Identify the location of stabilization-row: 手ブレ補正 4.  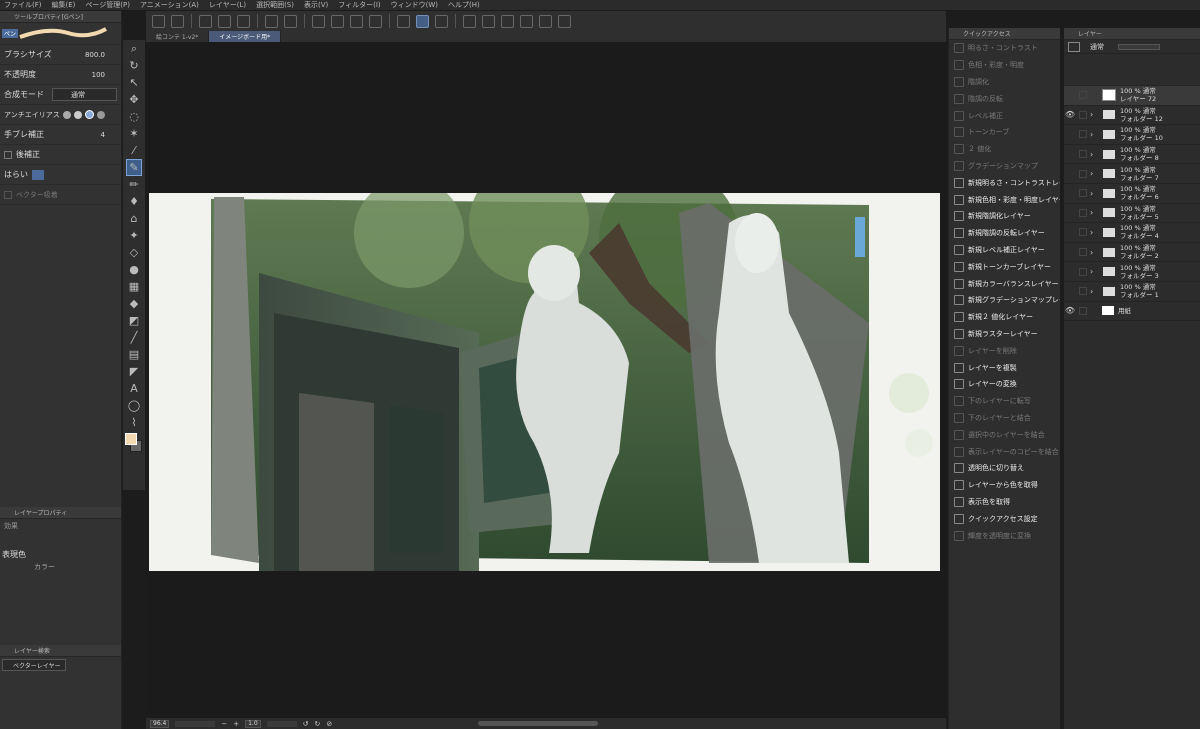
(60, 135).